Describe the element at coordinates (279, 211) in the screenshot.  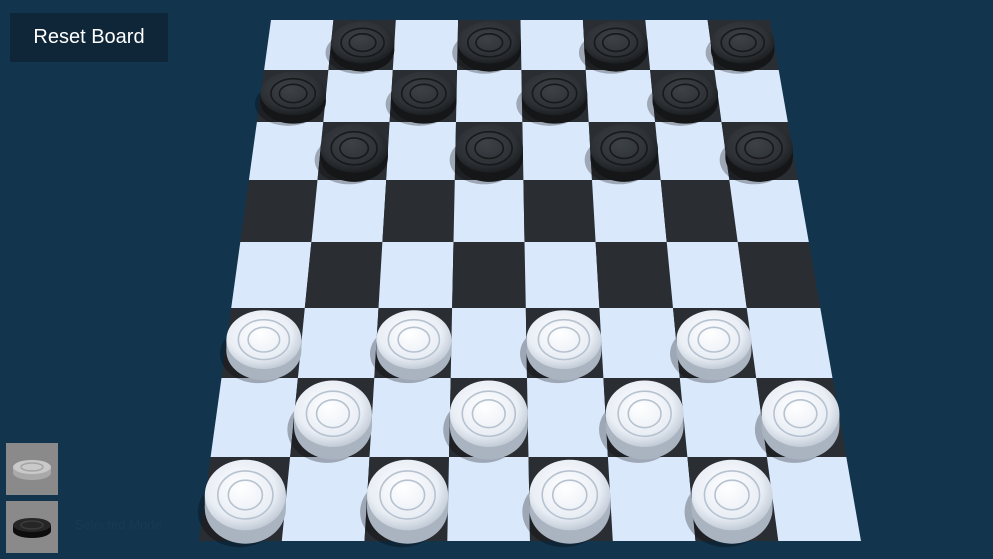
I see `board-square-r3c0` at that location.